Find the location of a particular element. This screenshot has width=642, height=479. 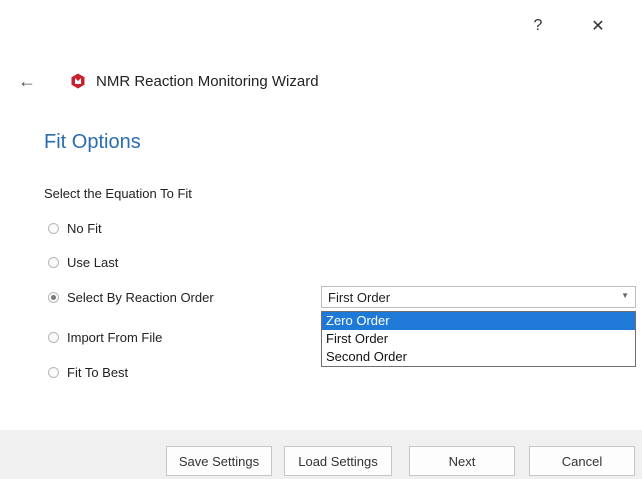

radio-fit-to-best: Fit To Best is located at coordinates (88, 372).